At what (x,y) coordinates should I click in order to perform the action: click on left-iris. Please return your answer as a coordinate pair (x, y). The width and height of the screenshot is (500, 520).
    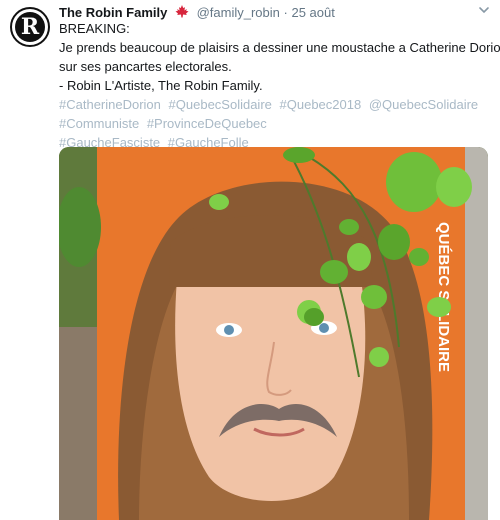
    Looking at the image, I should click on (229, 330).